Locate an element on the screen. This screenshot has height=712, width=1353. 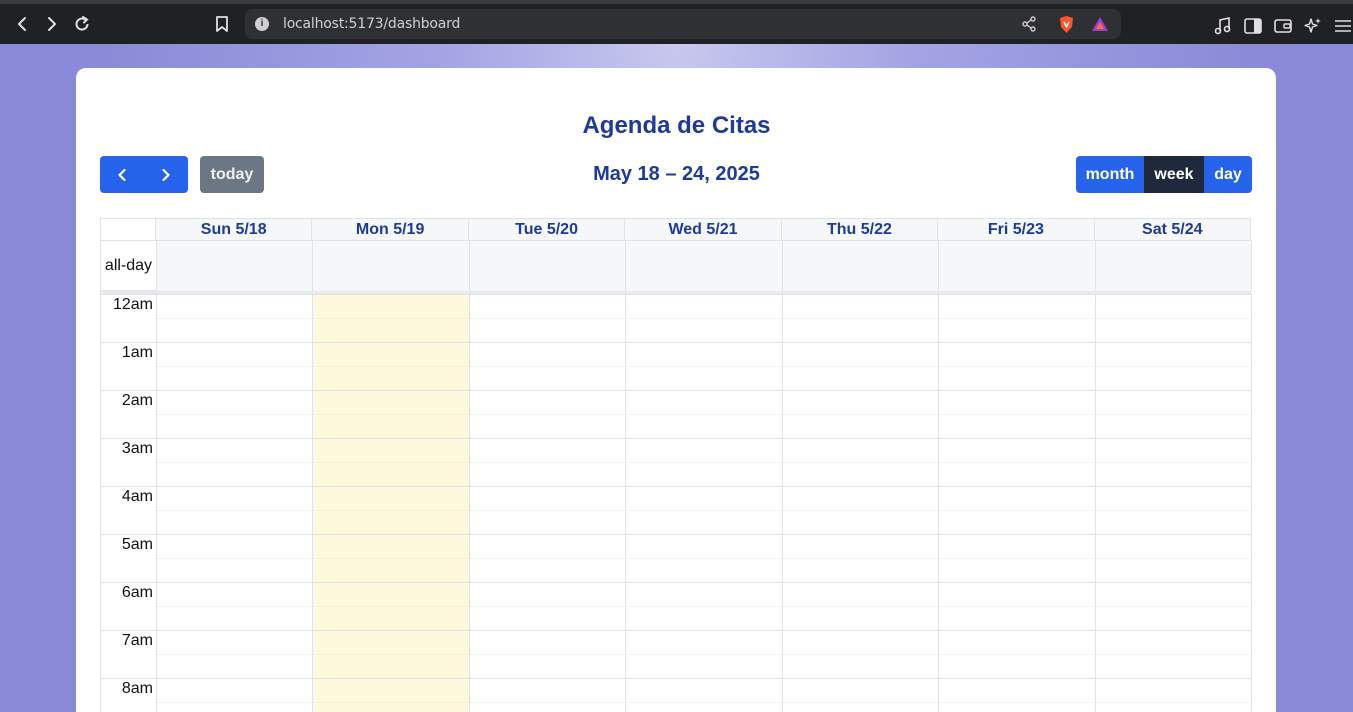
all-day-row: all-day is located at coordinates (676, 266).